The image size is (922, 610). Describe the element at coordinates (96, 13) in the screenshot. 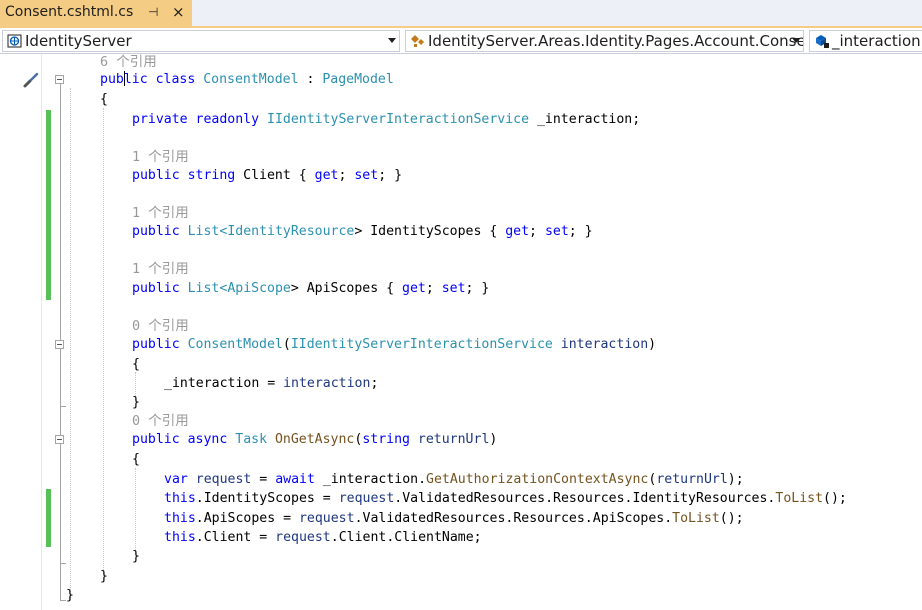

I see `document-tab: Consent.cshtml.cs ⊣ ×` at that location.